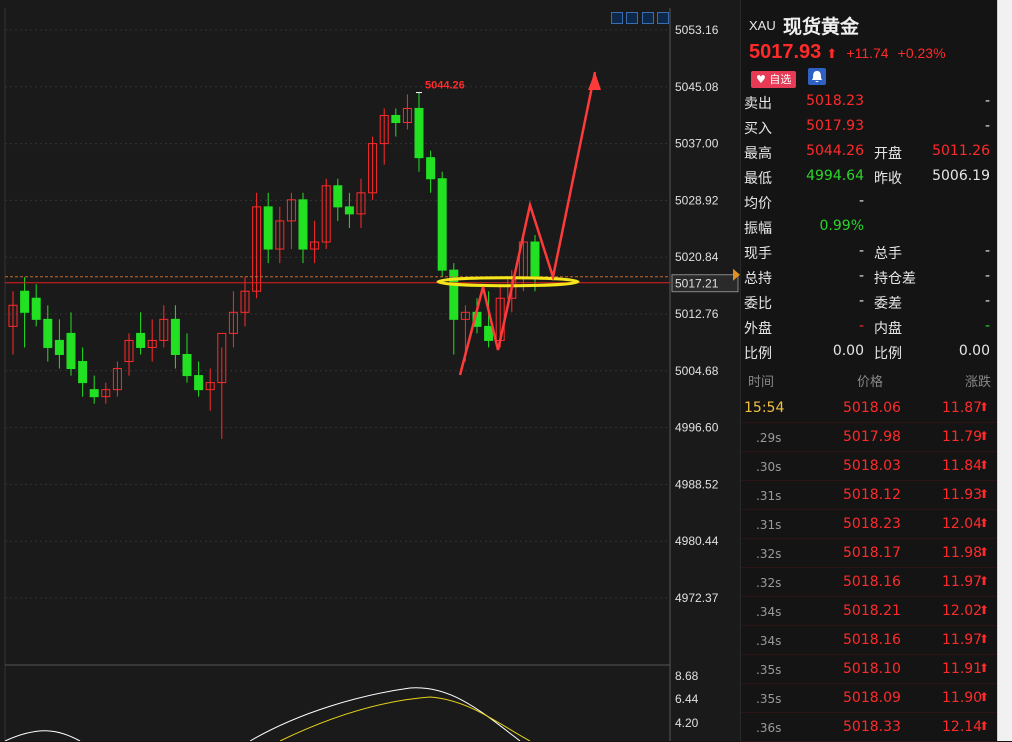 Image resolution: width=1012 pixels, height=742 pixels. I want to click on trade-change: 11.87, so click(962, 408).